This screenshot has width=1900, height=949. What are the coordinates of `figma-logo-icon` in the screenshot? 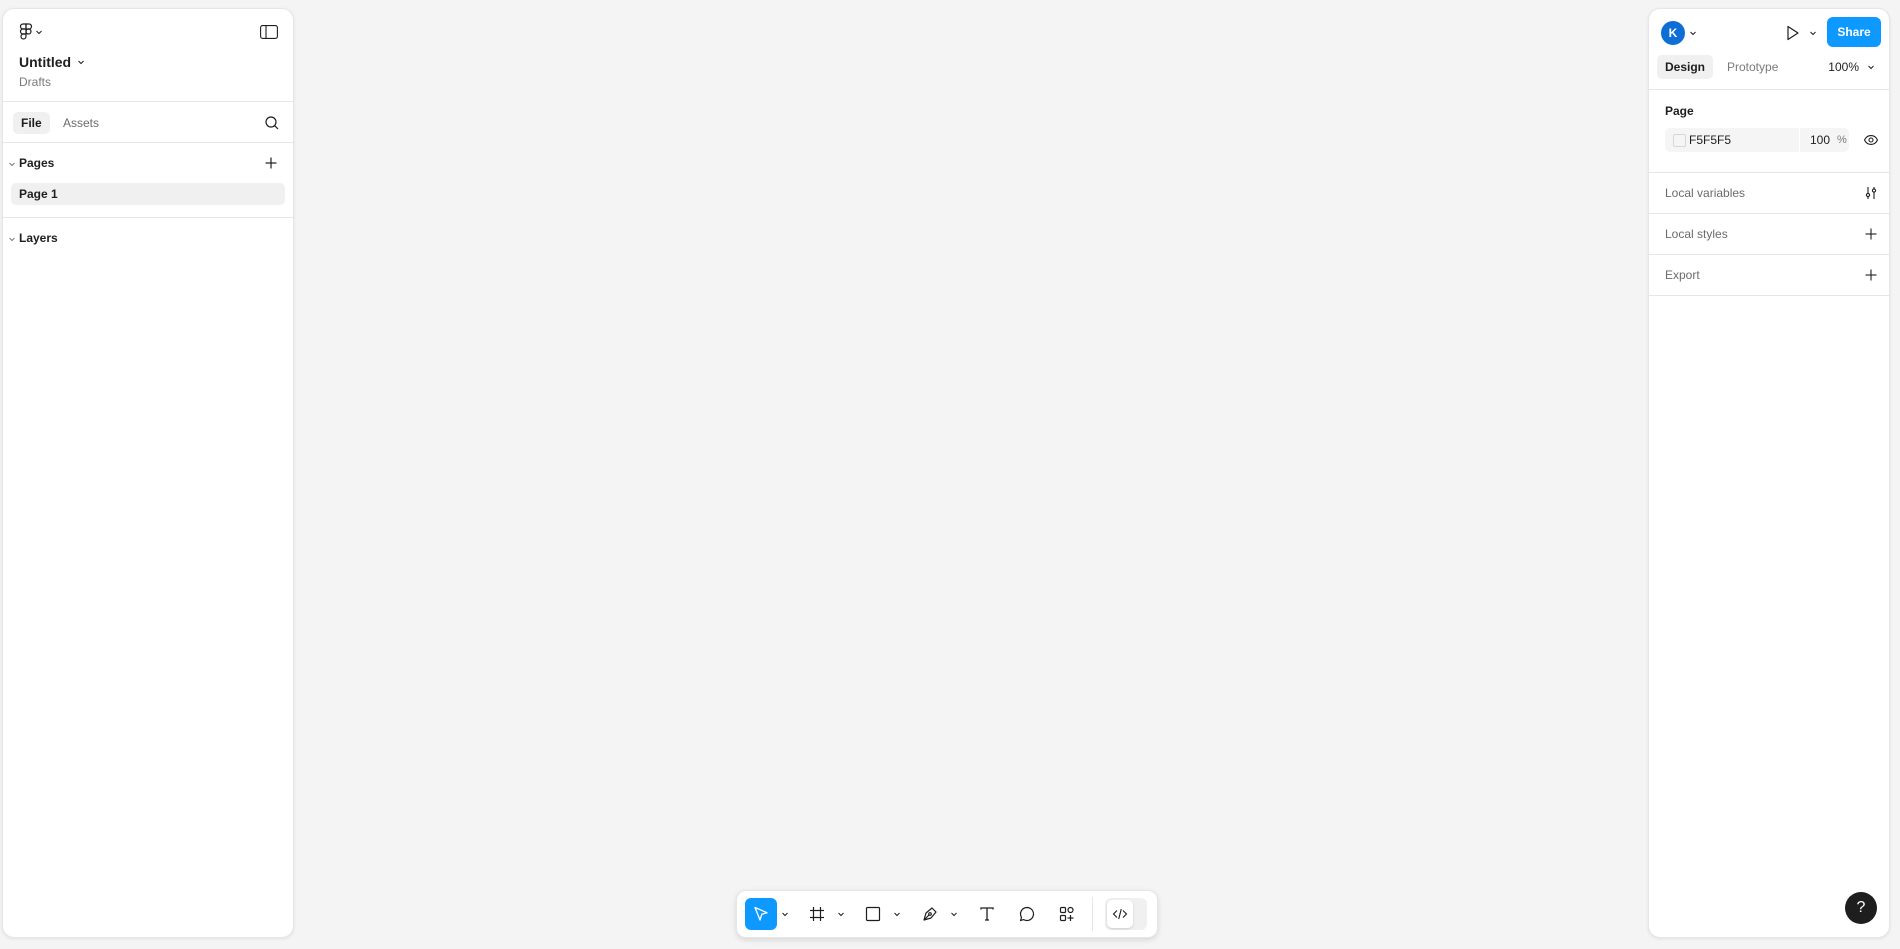 It's located at (26, 32).